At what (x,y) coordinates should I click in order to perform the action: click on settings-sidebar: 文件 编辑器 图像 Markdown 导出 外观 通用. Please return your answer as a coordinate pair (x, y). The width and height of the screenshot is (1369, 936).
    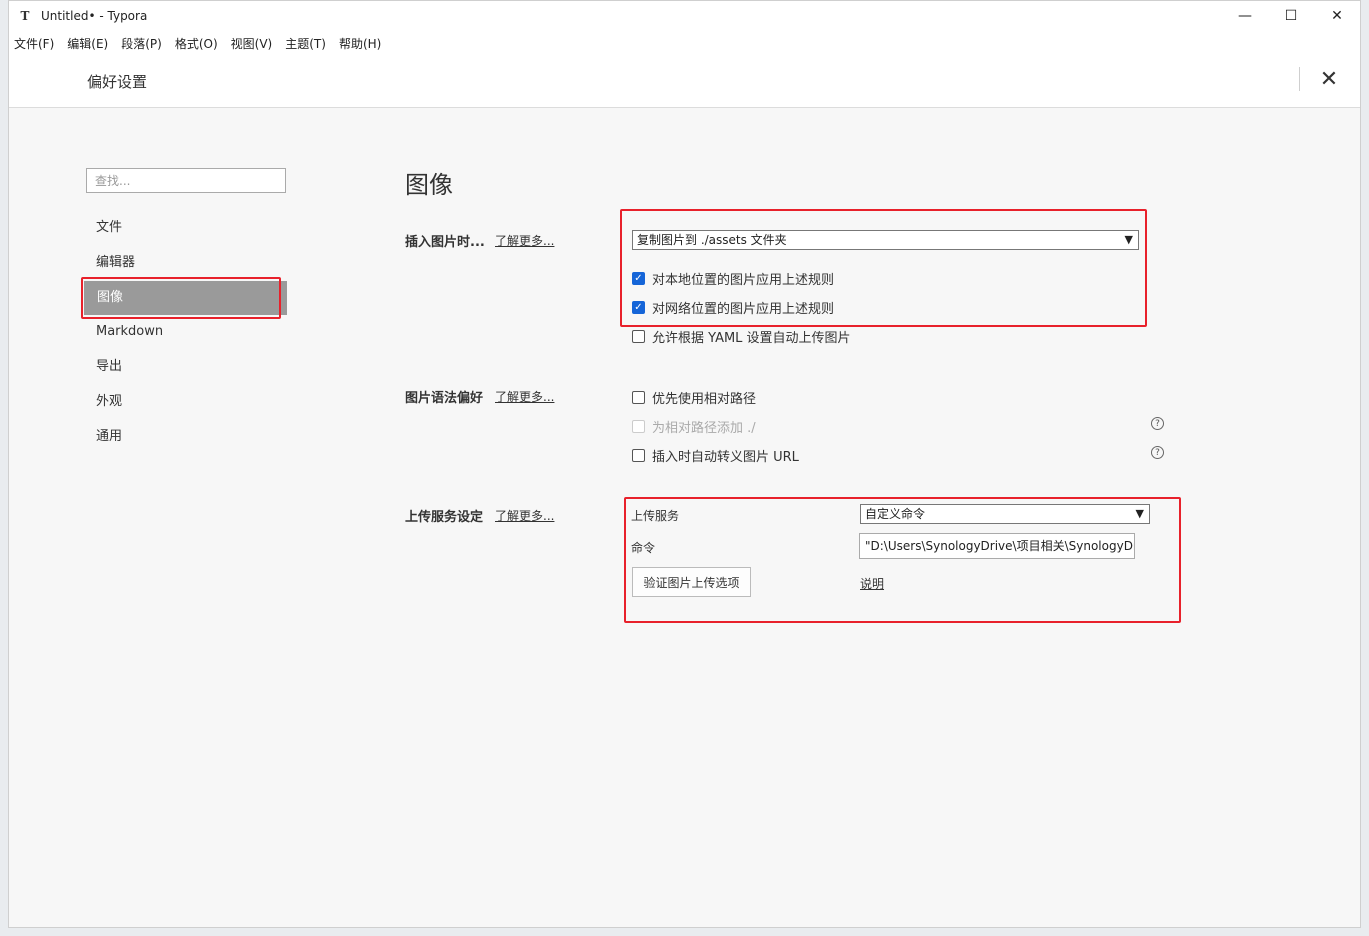
    Looking at the image, I should click on (185, 333).